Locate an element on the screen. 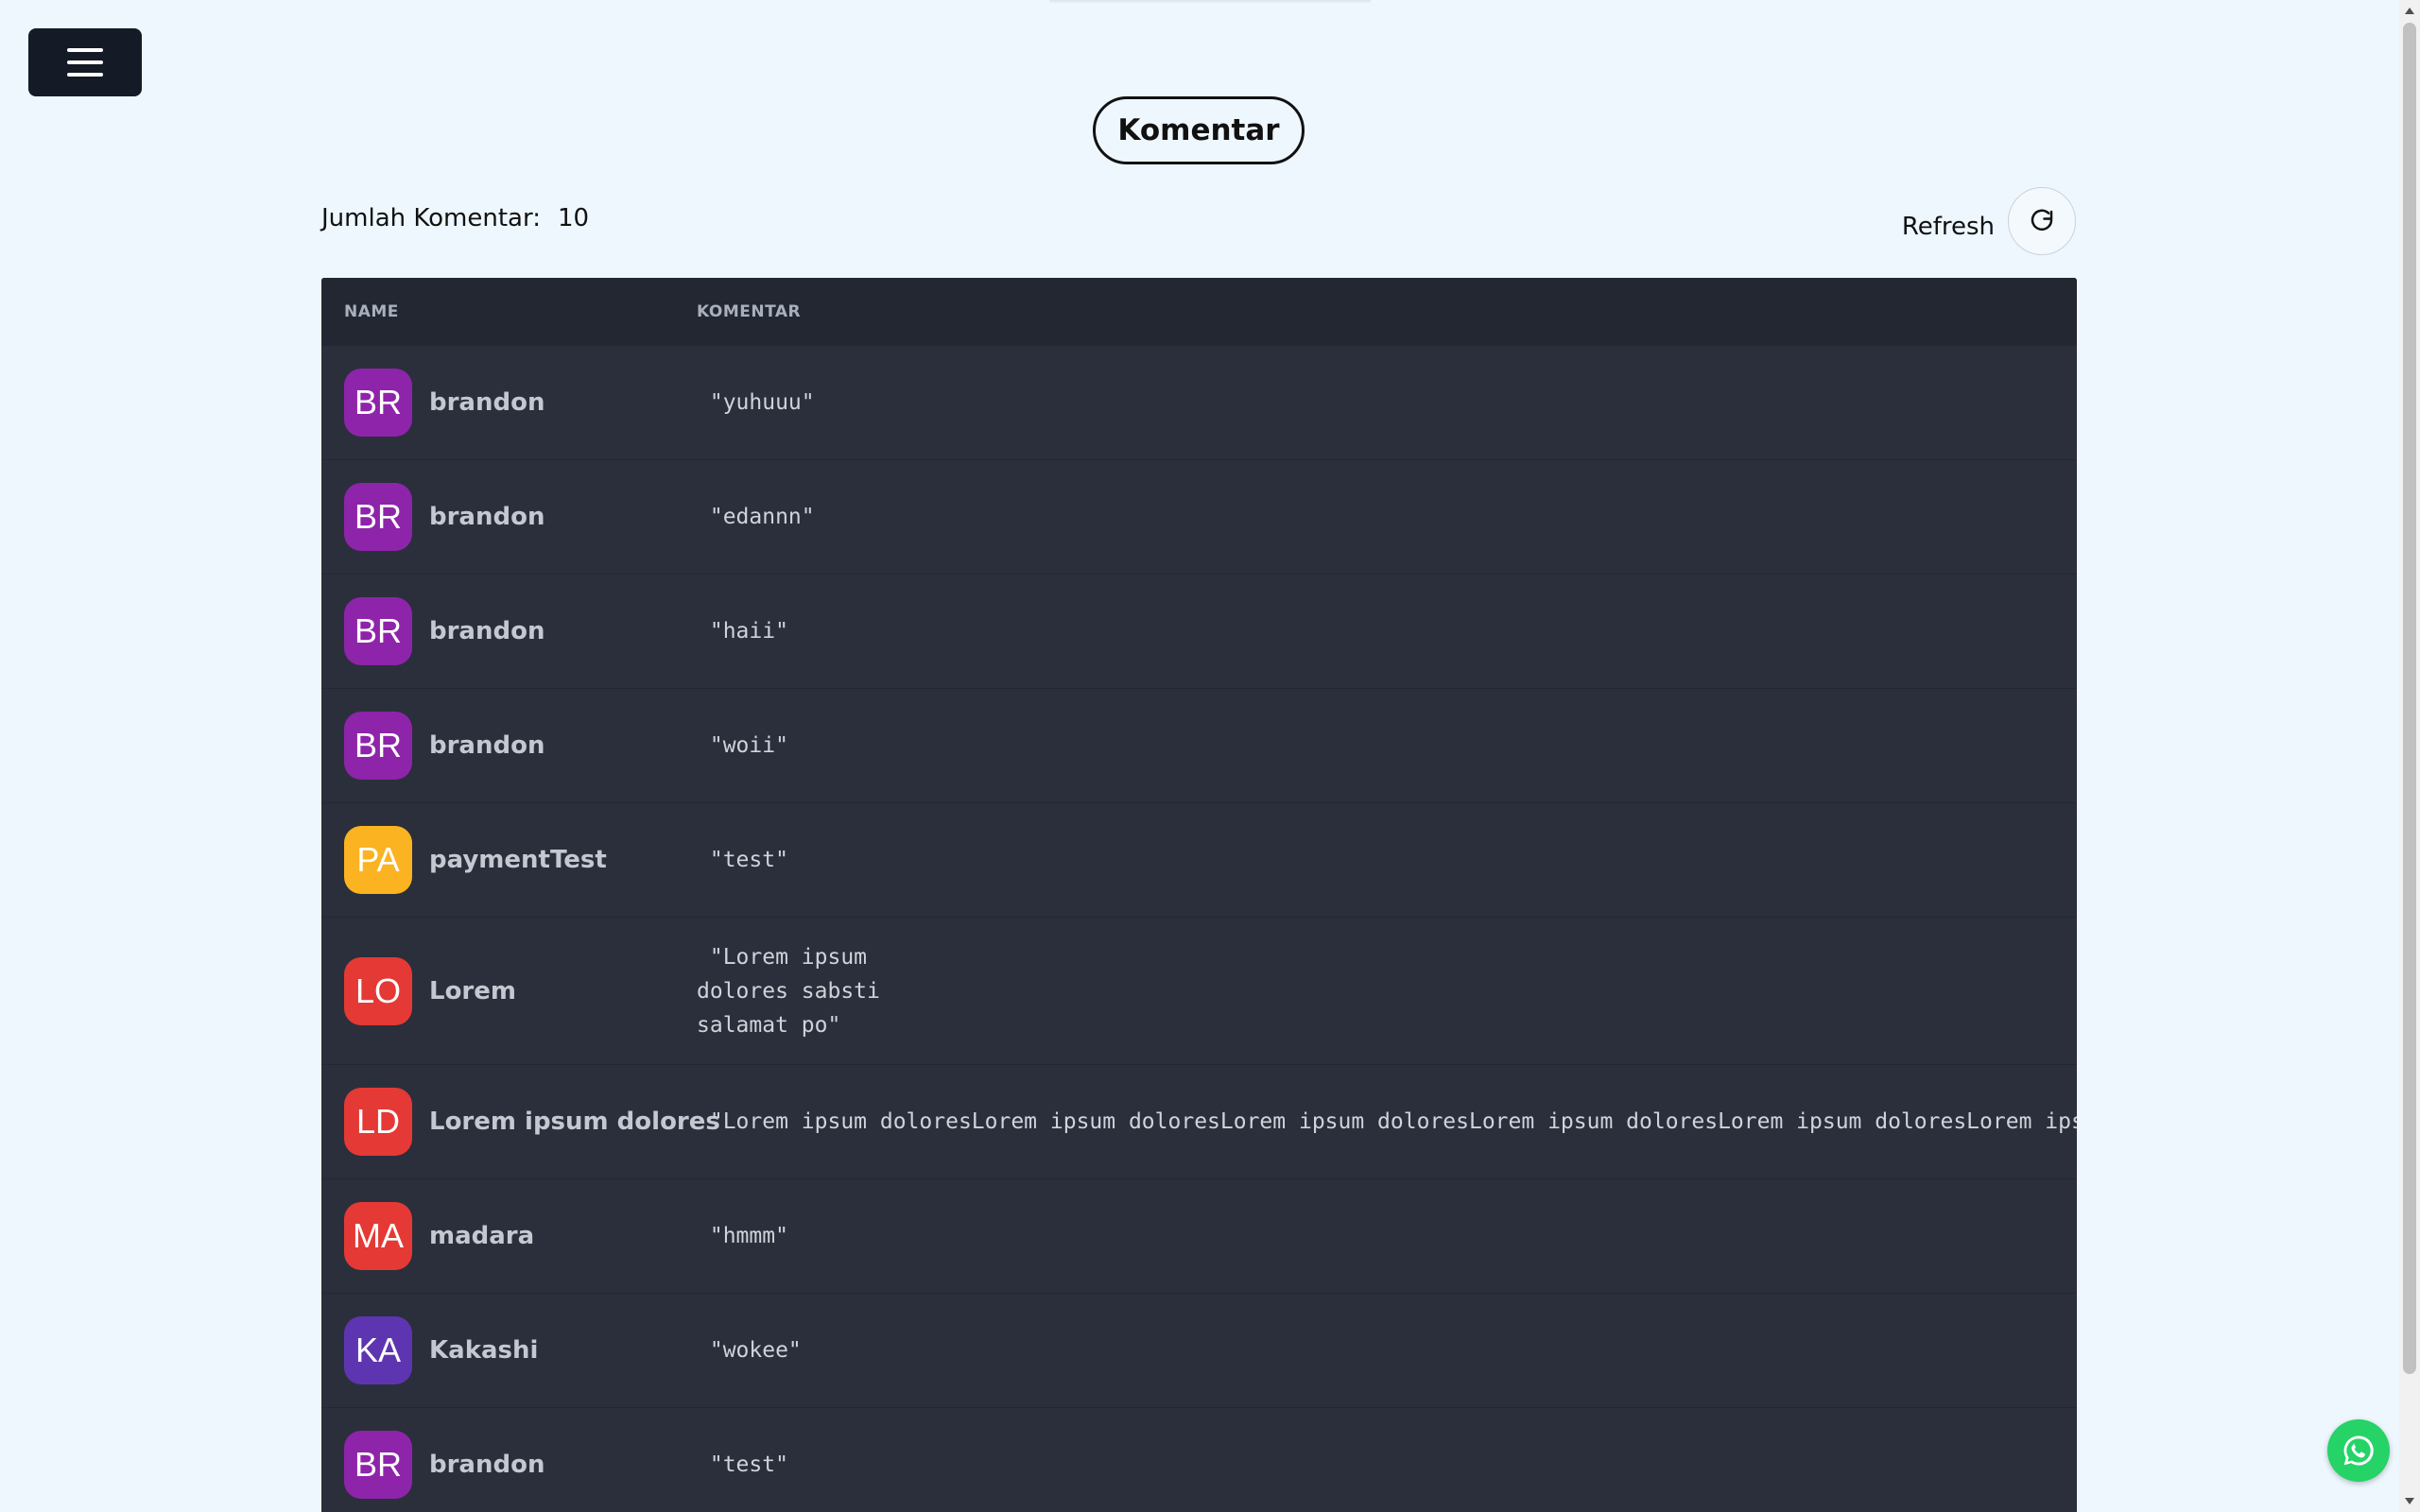 The height and width of the screenshot is (1512, 2420). table-row: PA paymentTest "test" is located at coordinates (1199, 860).